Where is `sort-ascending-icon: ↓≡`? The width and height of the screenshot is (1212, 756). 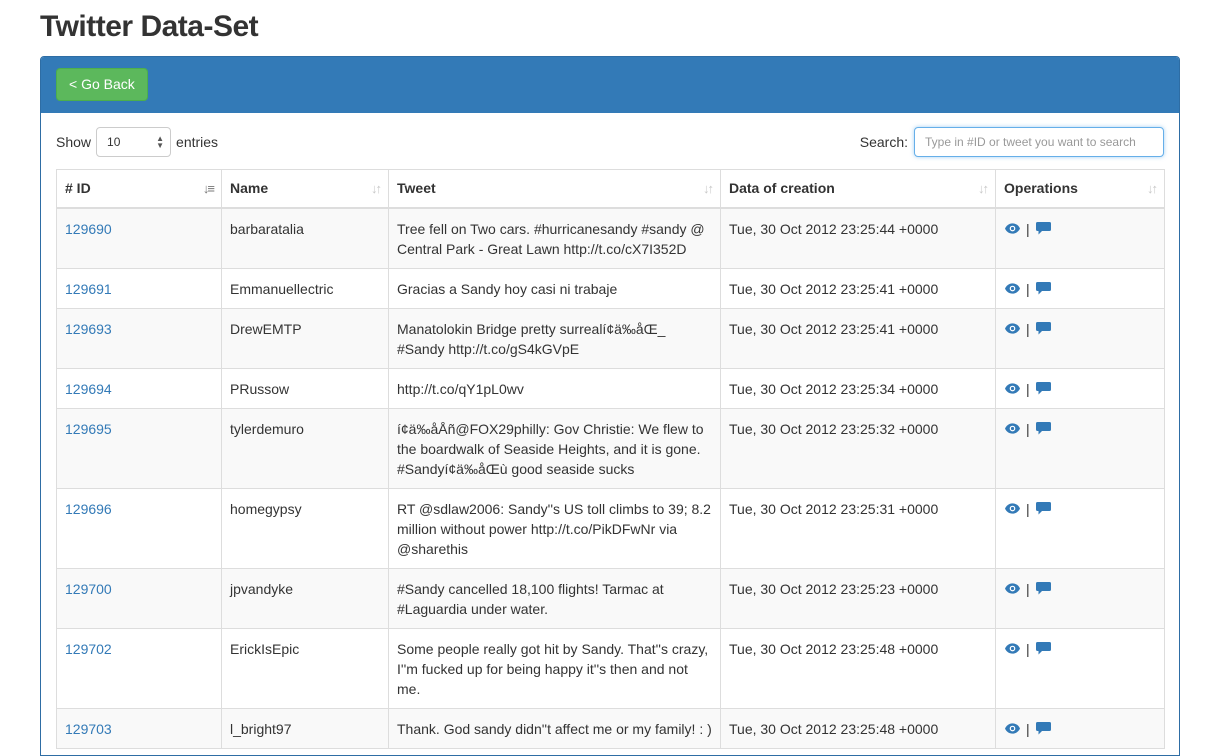
sort-ascending-icon: ↓≡ is located at coordinates (208, 188).